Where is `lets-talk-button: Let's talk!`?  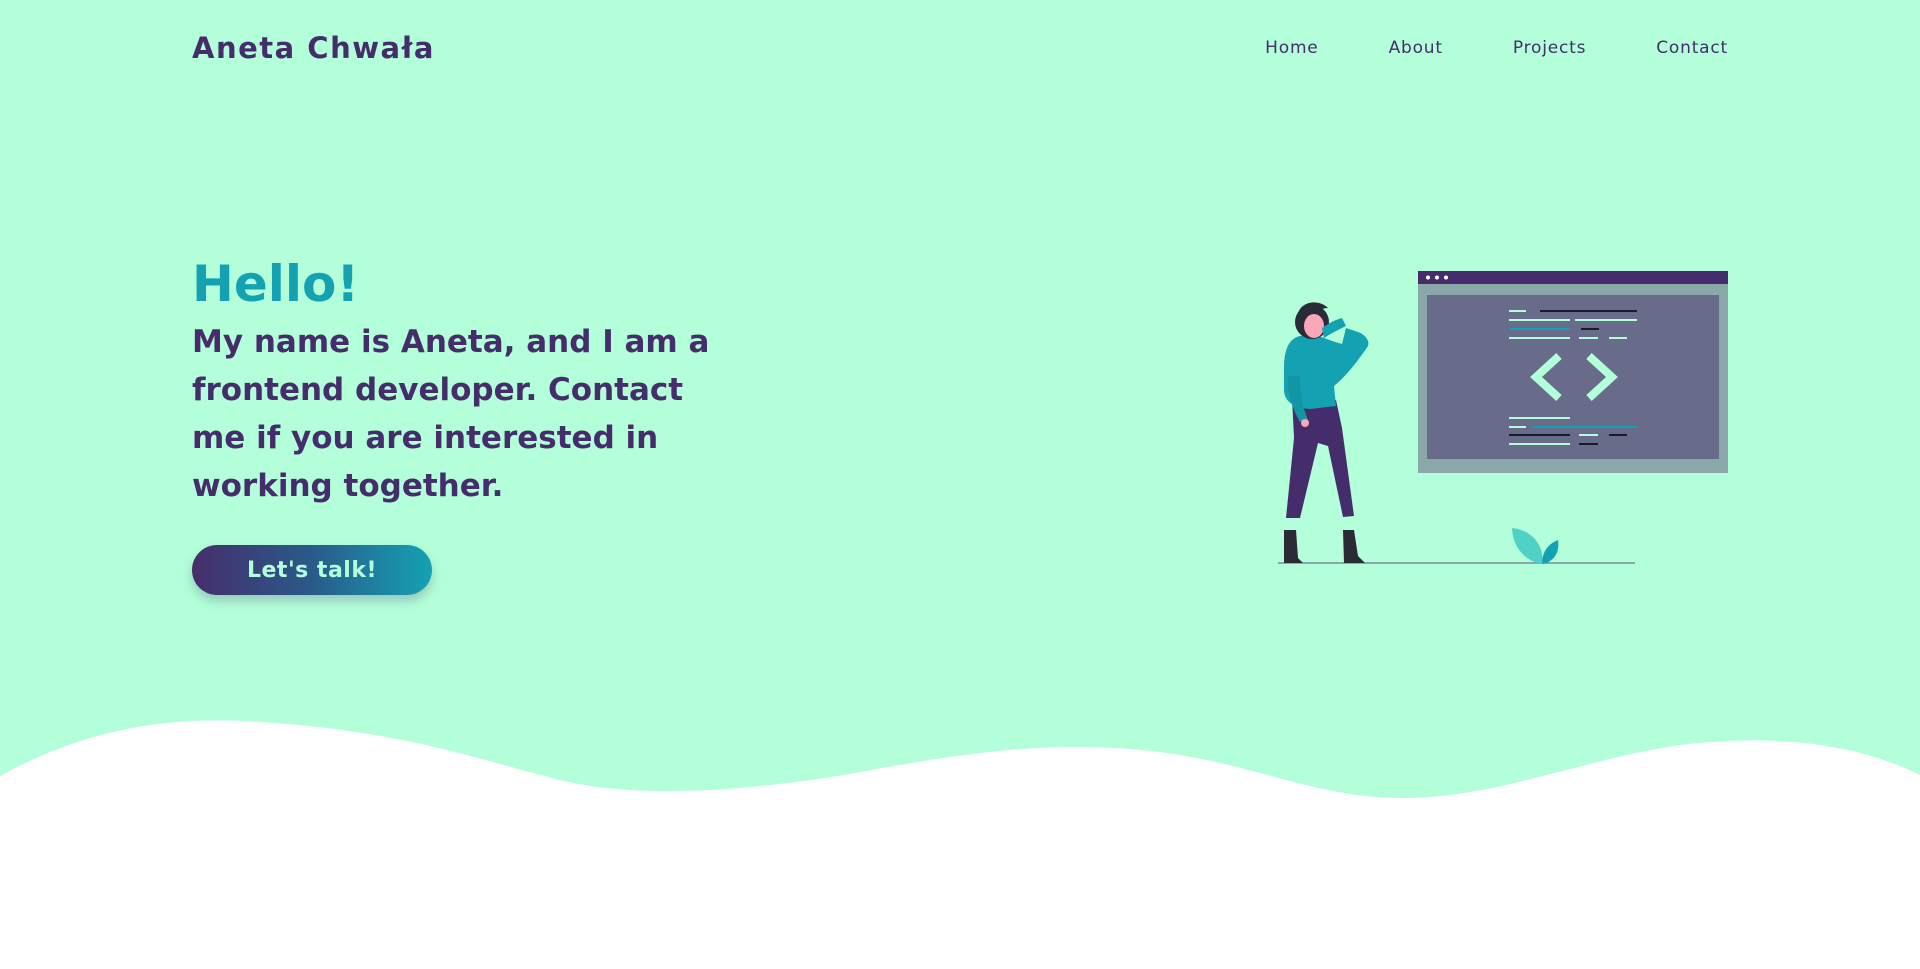
lets-talk-button: Let's talk! is located at coordinates (312, 570).